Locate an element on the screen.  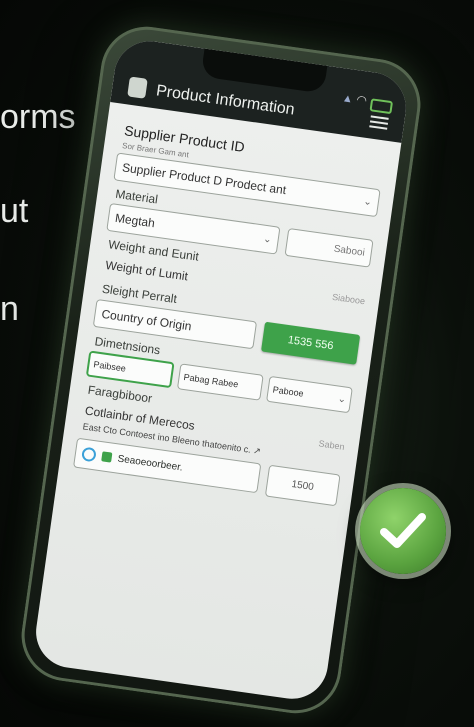
footer-number: 1500 is located at coordinates (302, 485).